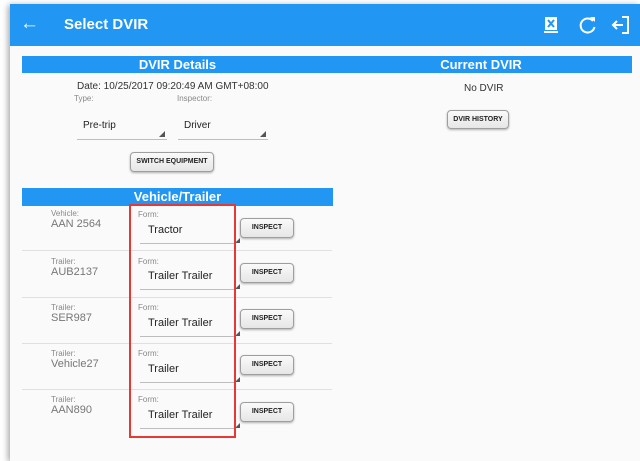 The height and width of the screenshot is (461, 640). Describe the element at coordinates (551, 25) in the screenshot. I see `clear-equipment-icon` at that location.